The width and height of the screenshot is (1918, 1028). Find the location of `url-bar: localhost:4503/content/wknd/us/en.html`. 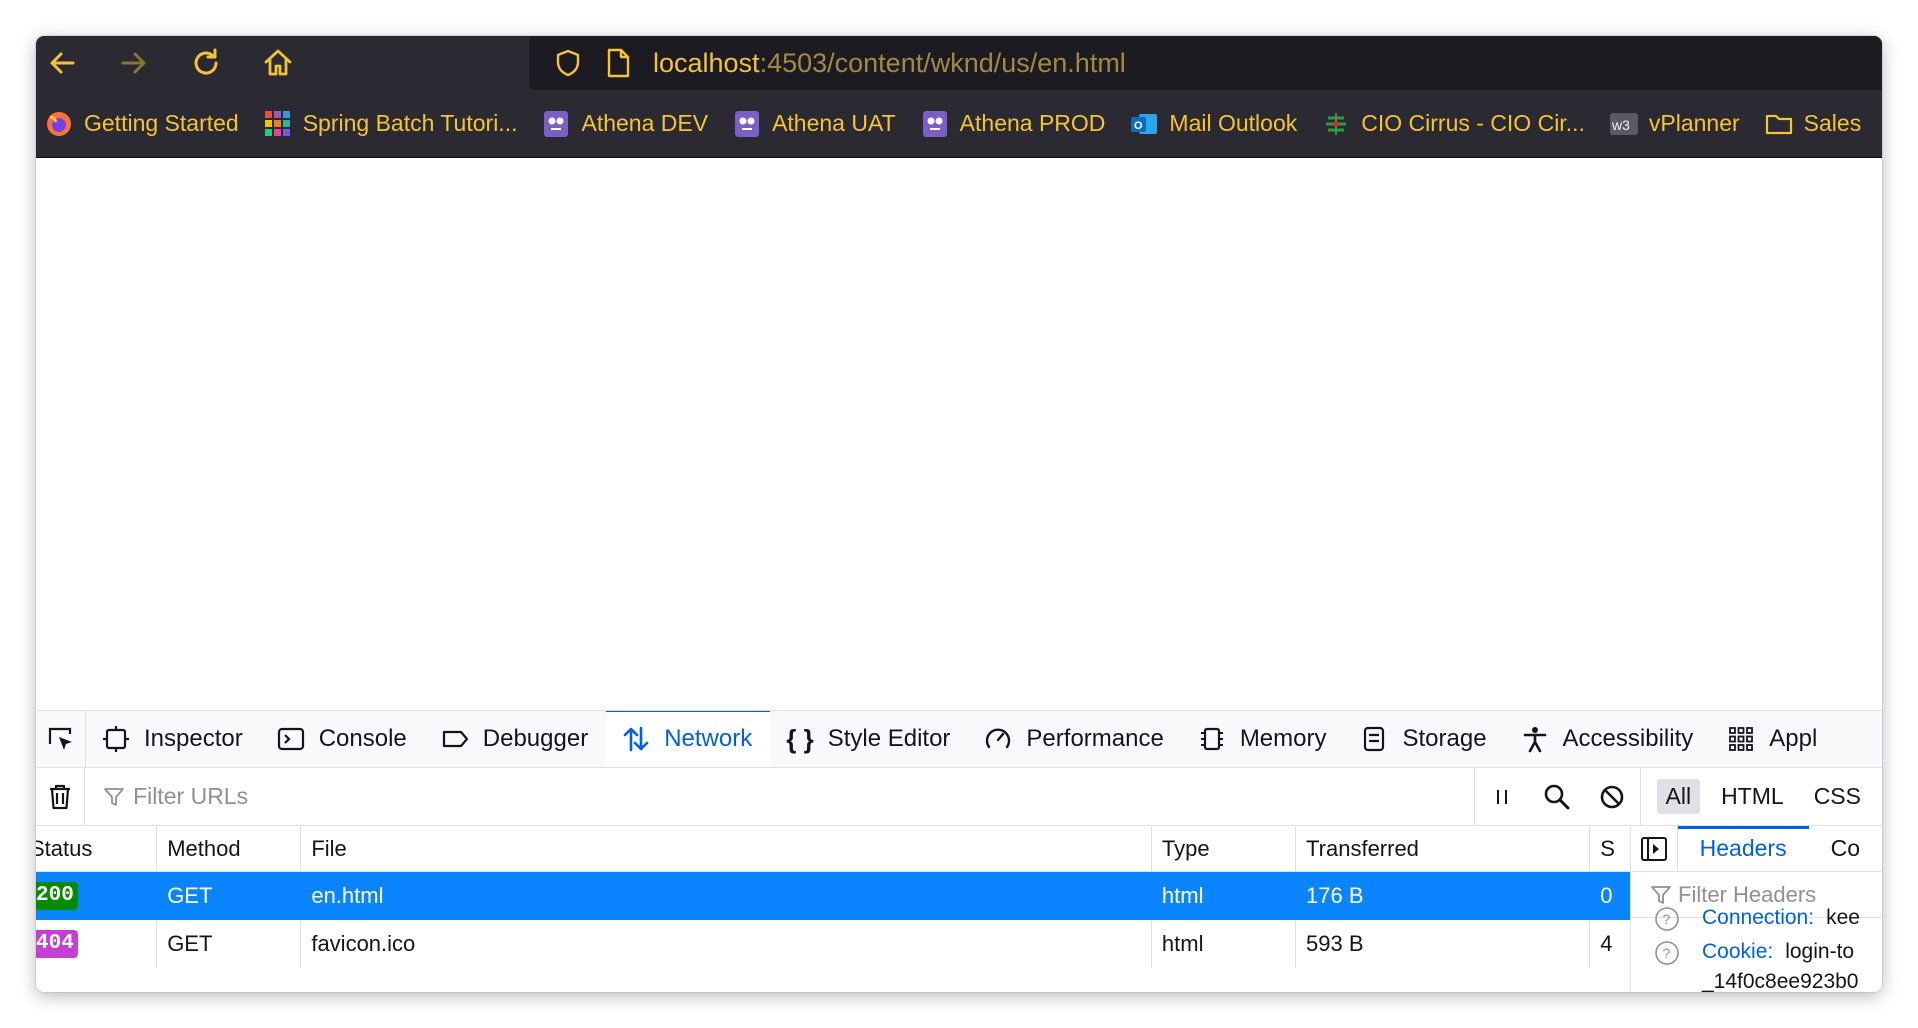

url-bar: localhost:4503/content/wknd/us/en.html is located at coordinates (1205, 63).